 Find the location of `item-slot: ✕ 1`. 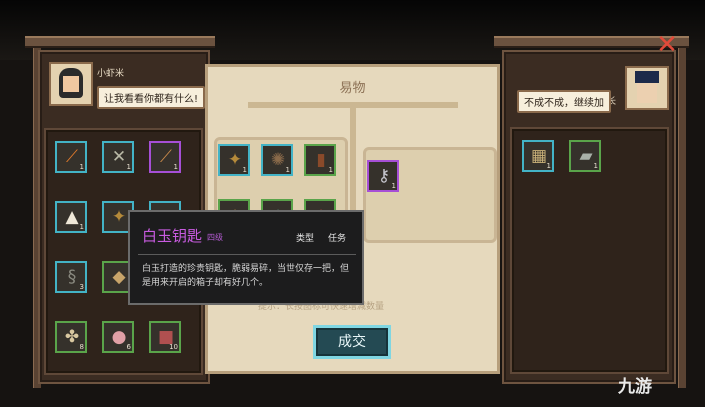

item-slot: ✕ 1 is located at coordinates (118, 157).